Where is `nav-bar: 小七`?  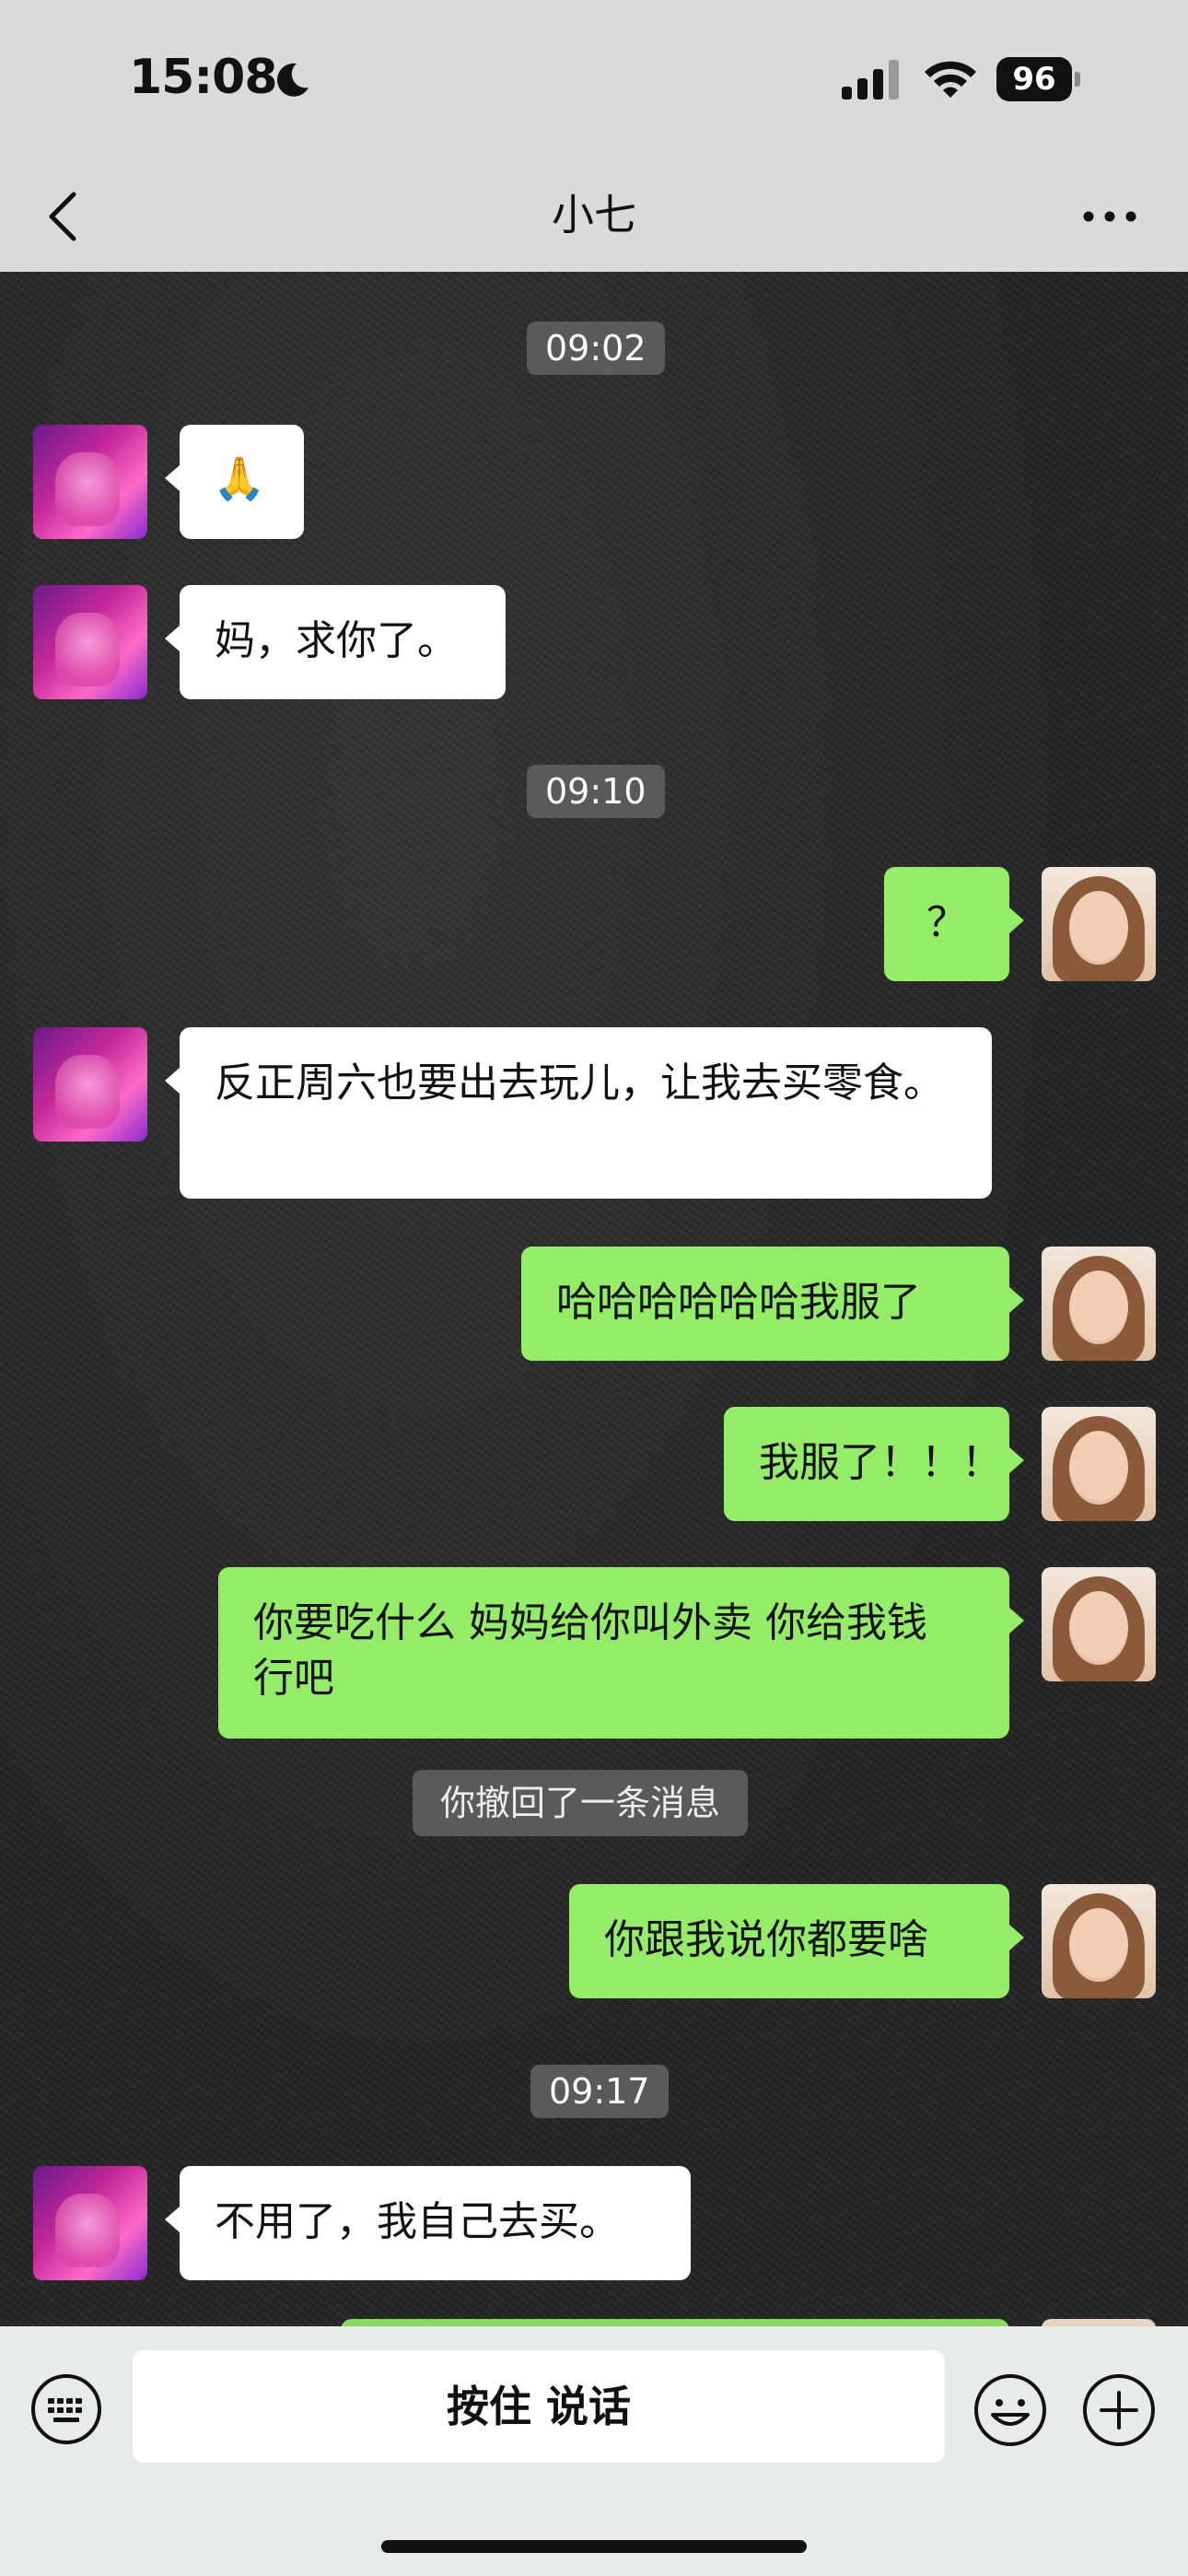
nav-bar: 小七 is located at coordinates (594, 216).